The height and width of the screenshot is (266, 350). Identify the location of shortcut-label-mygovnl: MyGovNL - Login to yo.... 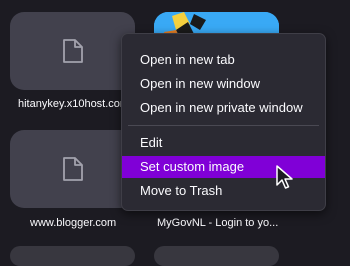
(217, 223).